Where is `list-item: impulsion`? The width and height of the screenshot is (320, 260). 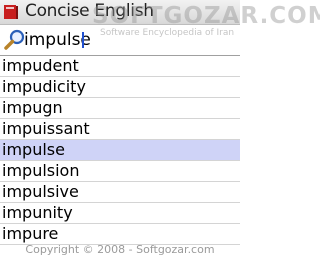
list-item: impulsion is located at coordinates (120, 171).